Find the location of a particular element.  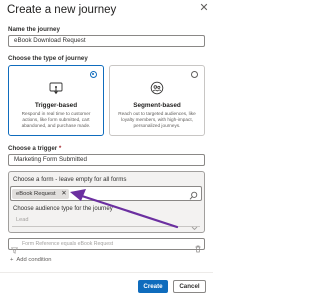

trigger-based-title: Trigger-based is located at coordinates (56, 105).